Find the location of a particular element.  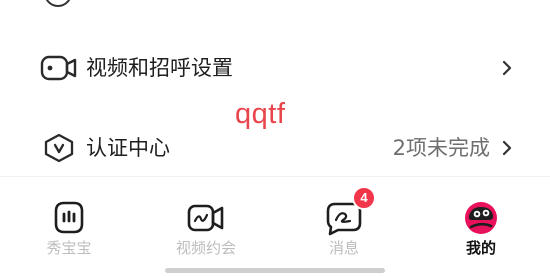

profile-avatar-icon is located at coordinates (481, 218).